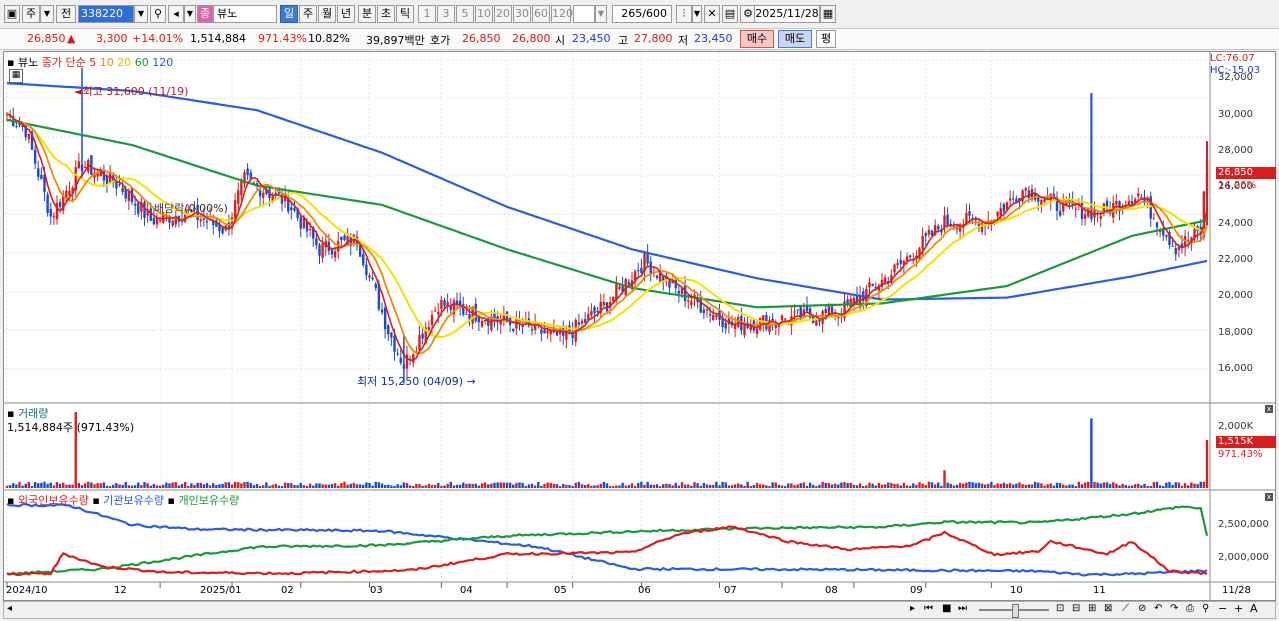 The width and height of the screenshot is (1279, 621). I want to click on window-menu-icon: ▣, so click(12, 14).